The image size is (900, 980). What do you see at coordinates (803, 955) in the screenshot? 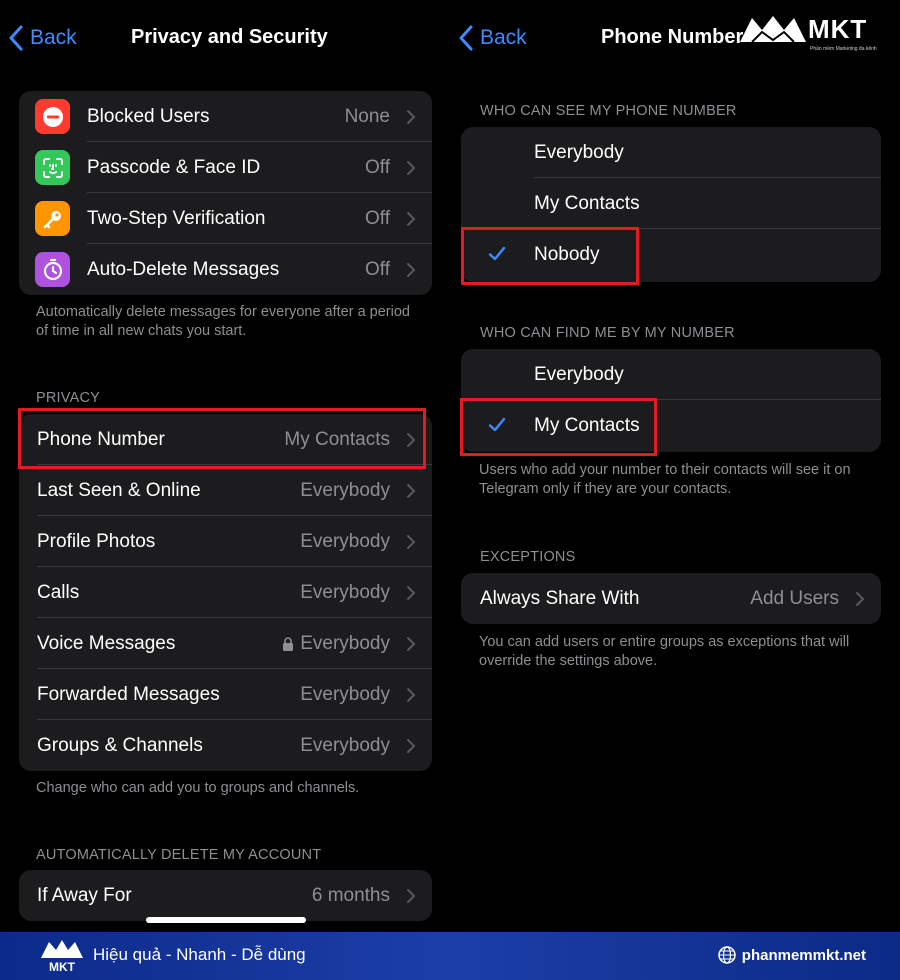
I see `footer-url-text: phanmemmkt.net` at bounding box center [803, 955].